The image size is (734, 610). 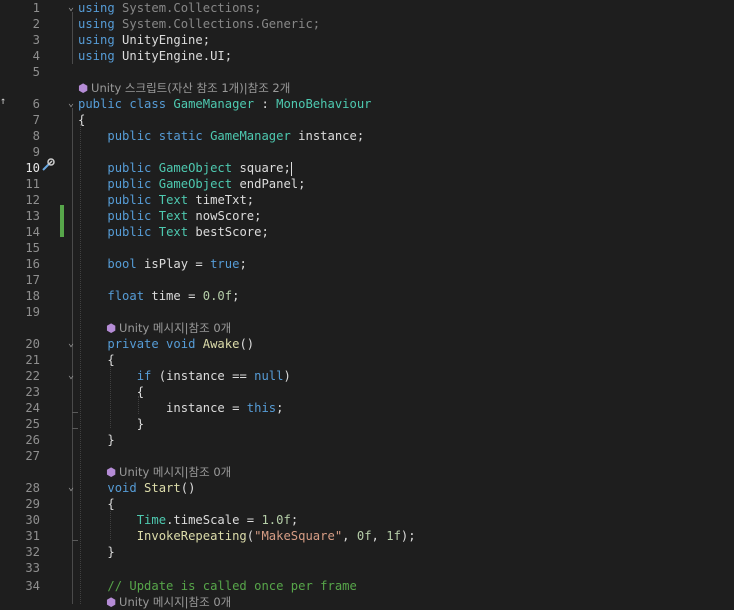 What do you see at coordinates (367, 296) in the screenshot?
I see `code-line: 18 float time = 0.0f;` at bounding box center [367, 296].